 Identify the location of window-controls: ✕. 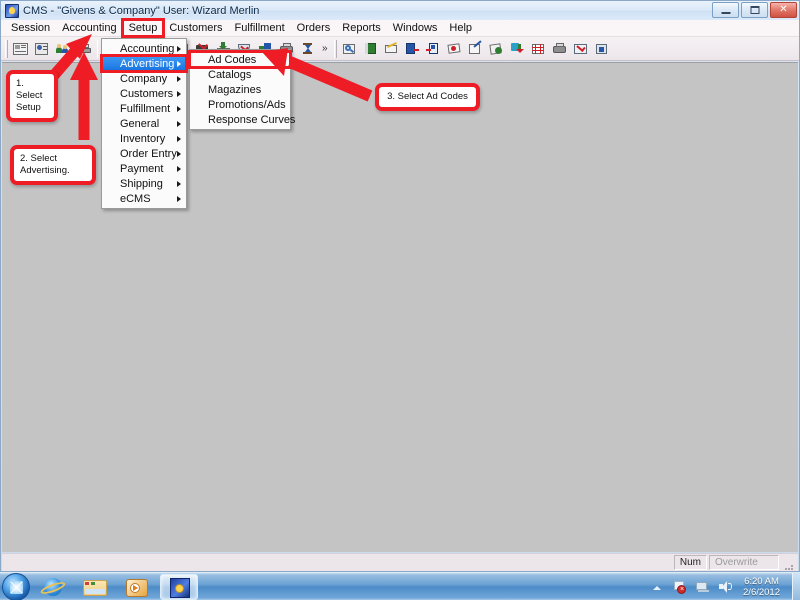
(754, 10).